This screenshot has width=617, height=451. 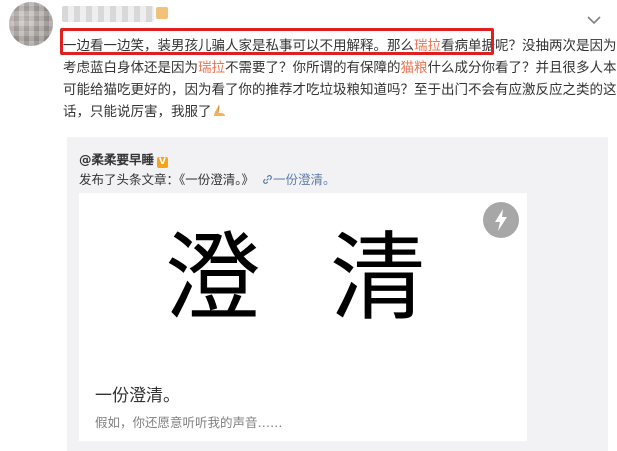 What do you see at coordinates (137, 112) in the screenshot?
I see `text-seg: 话，只能说厉害，我服了` at bounding box center [137, 112].